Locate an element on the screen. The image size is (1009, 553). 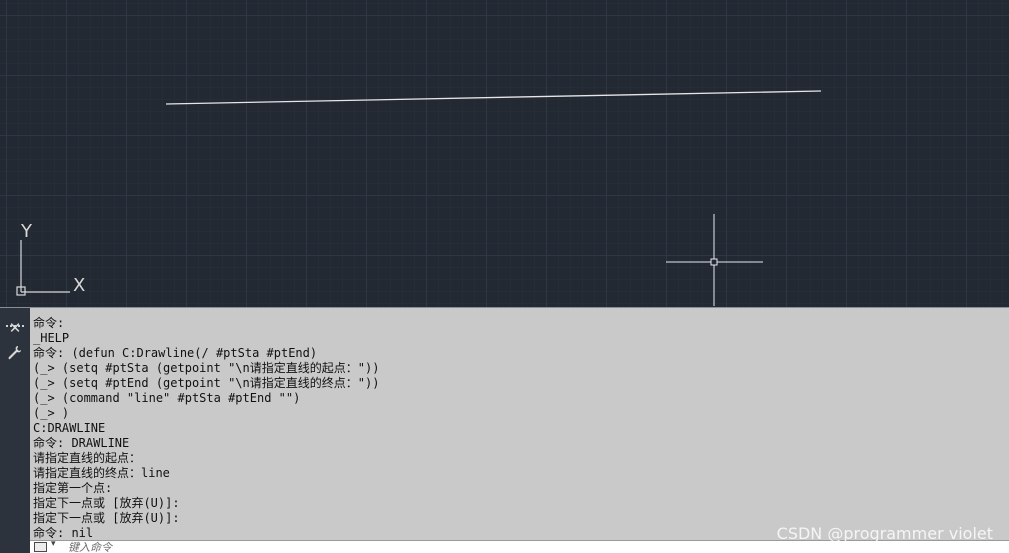
command-history-line: 请指定直线的起点： is located at coordinates (87, 458).